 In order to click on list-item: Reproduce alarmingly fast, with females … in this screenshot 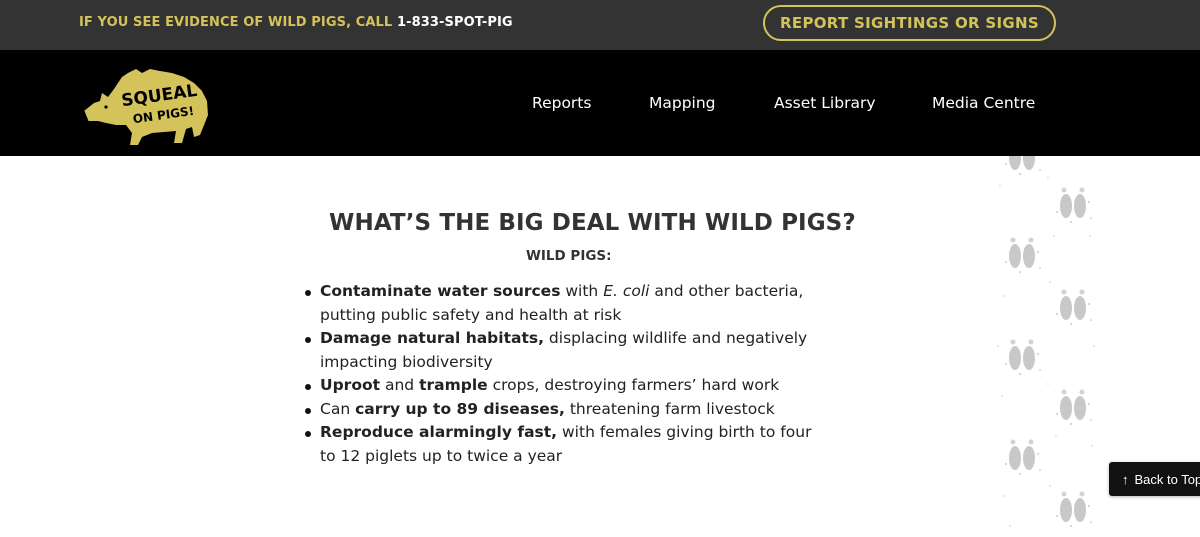, I will do `click(563, 444)`.